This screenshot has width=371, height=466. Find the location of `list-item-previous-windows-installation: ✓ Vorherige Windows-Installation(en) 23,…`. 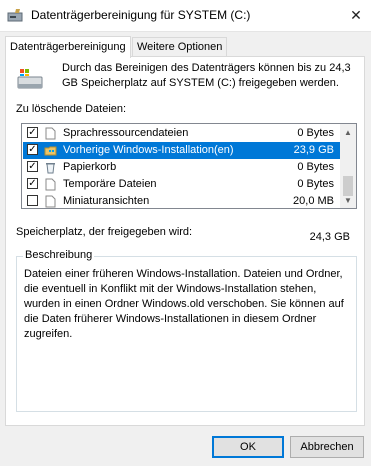

list-item-previous-windows-installation: ✓ Vorherige Windows-Installation(en) 23,… is located at coordinates (182, 150).